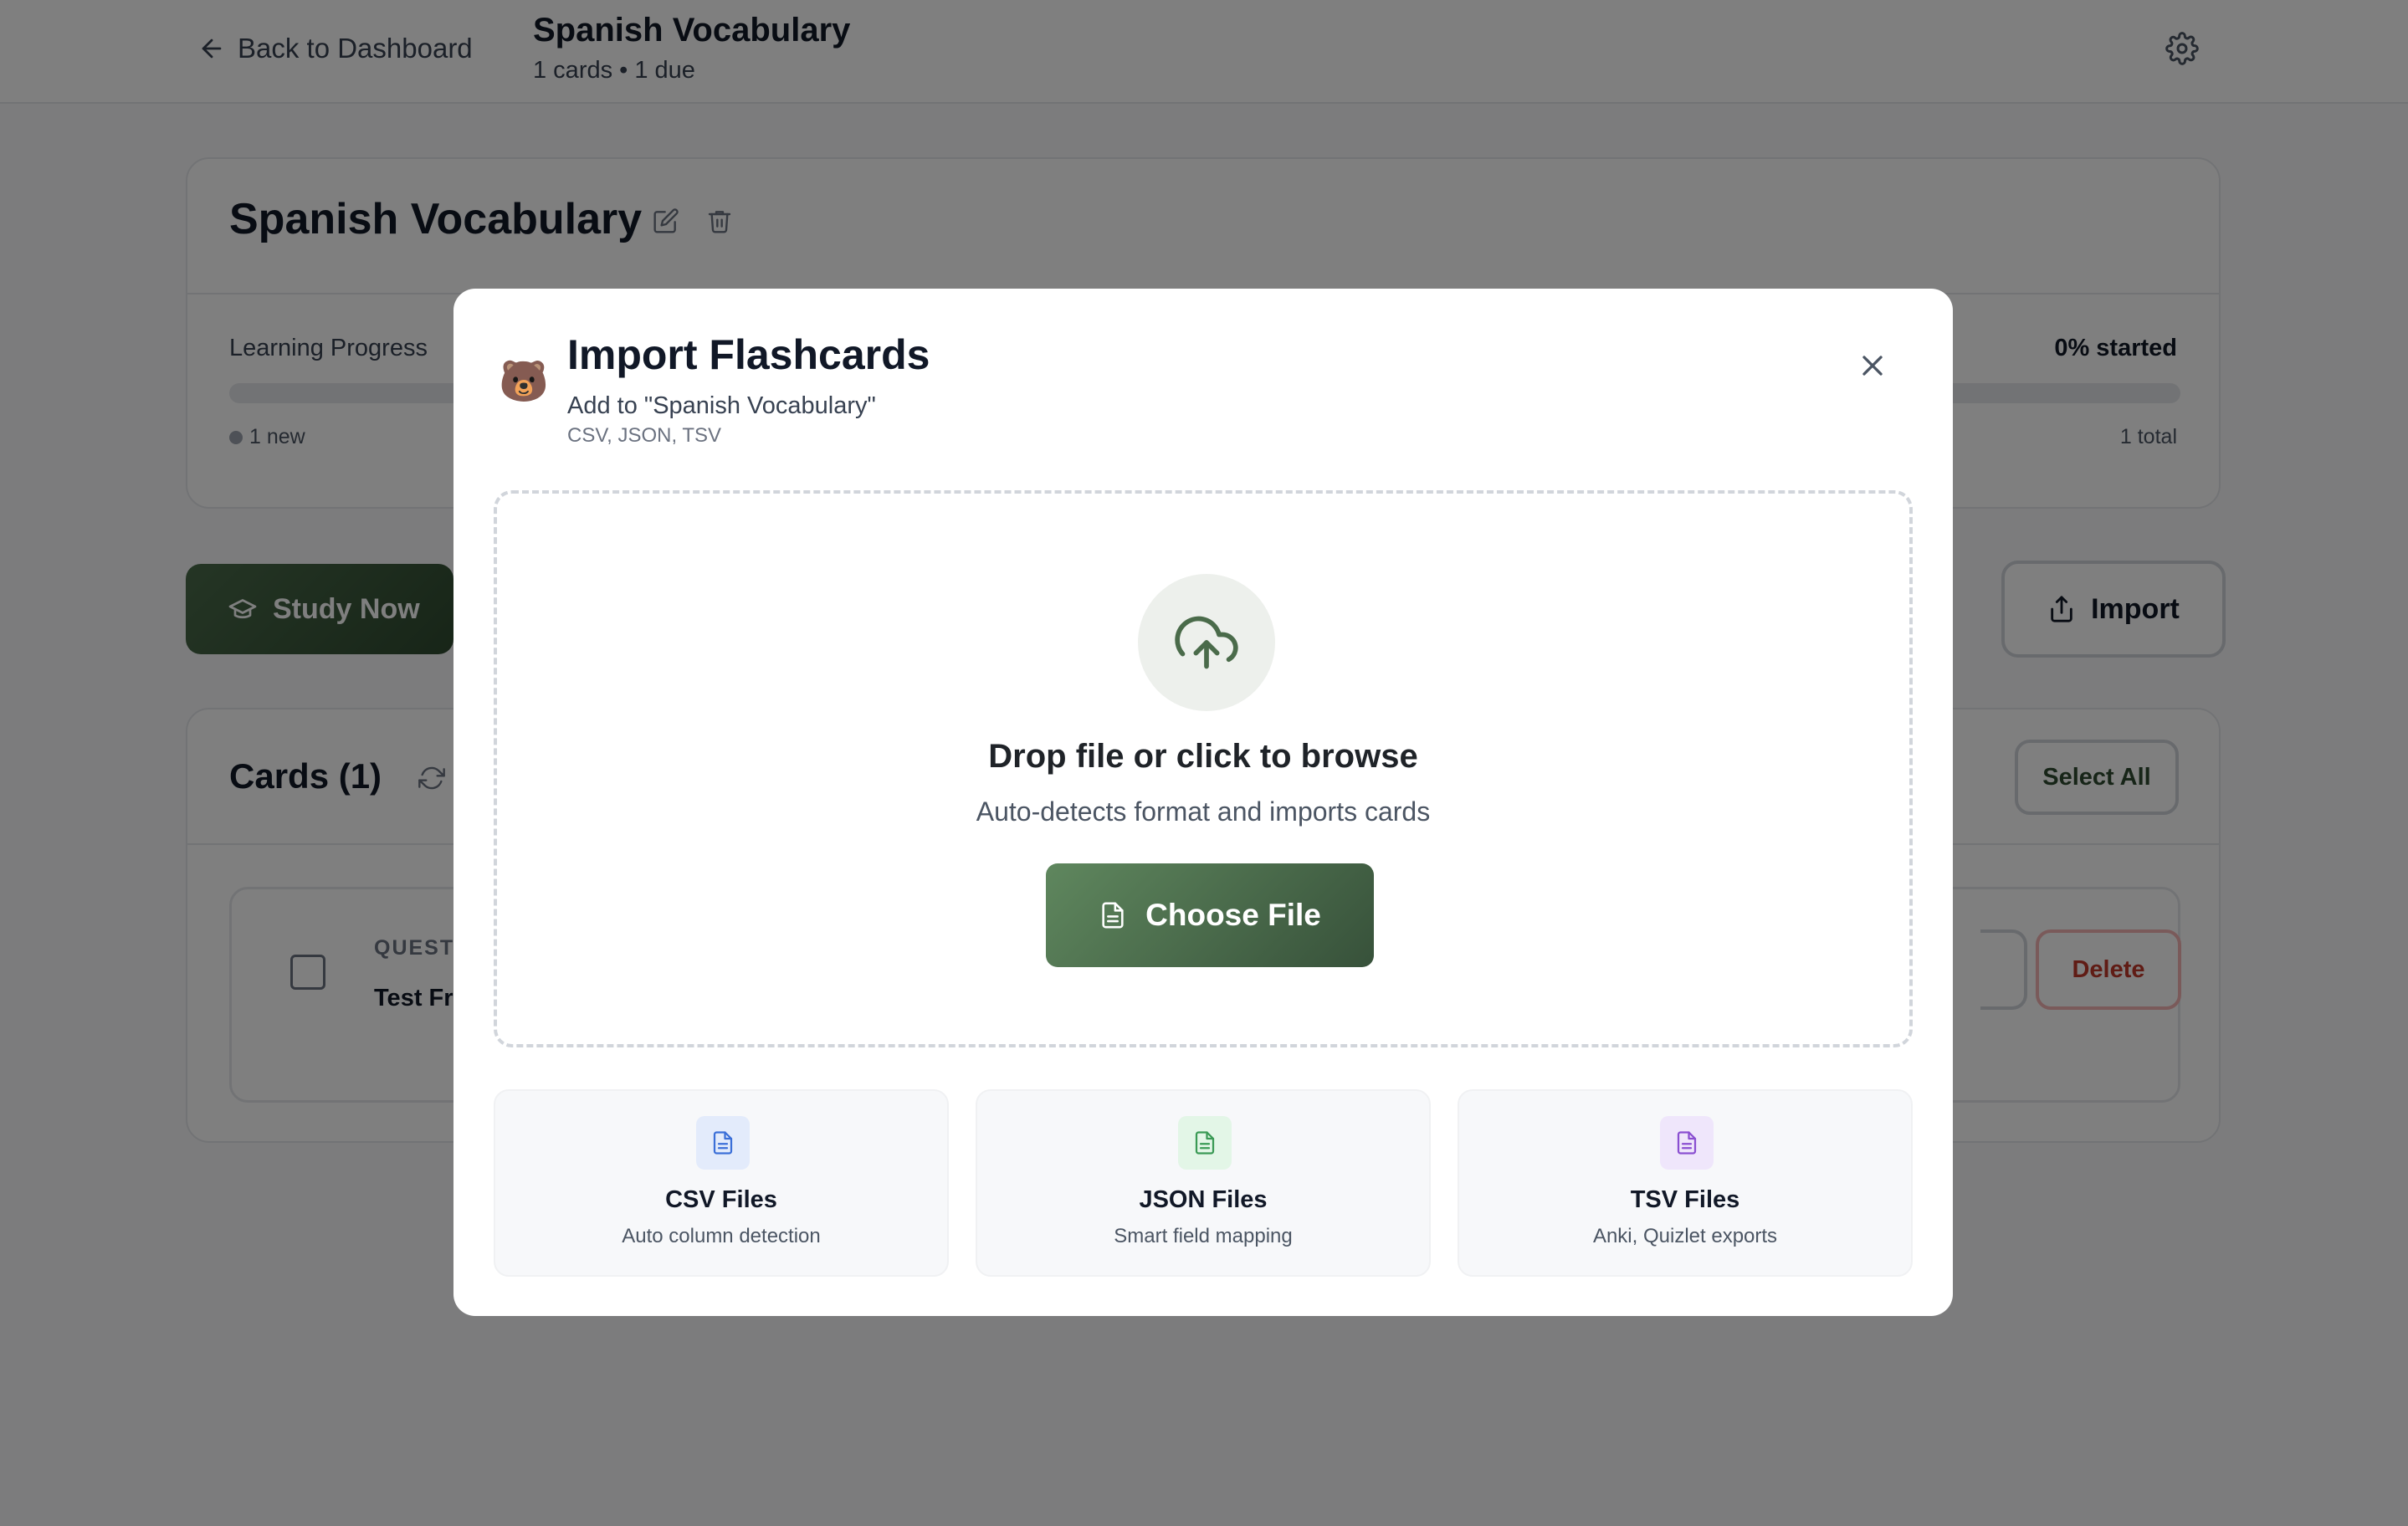  Describe the element at coordinates (1685, 1199) in the screenshot. I see `file-type-name: TSV Files` at that location.